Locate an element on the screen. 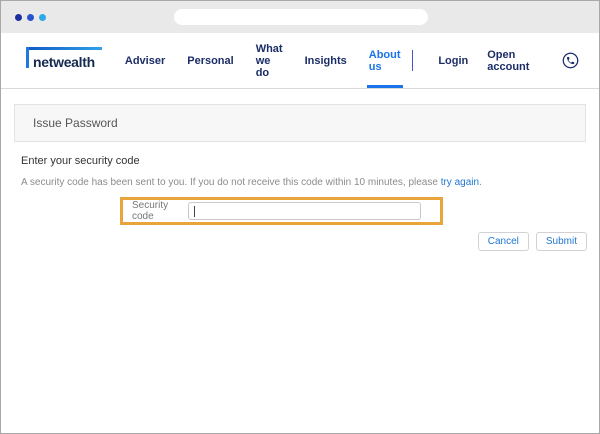 This screenshot has width=600, height=434. nav-item-insights: Insights is located at coordinates (326, 60).